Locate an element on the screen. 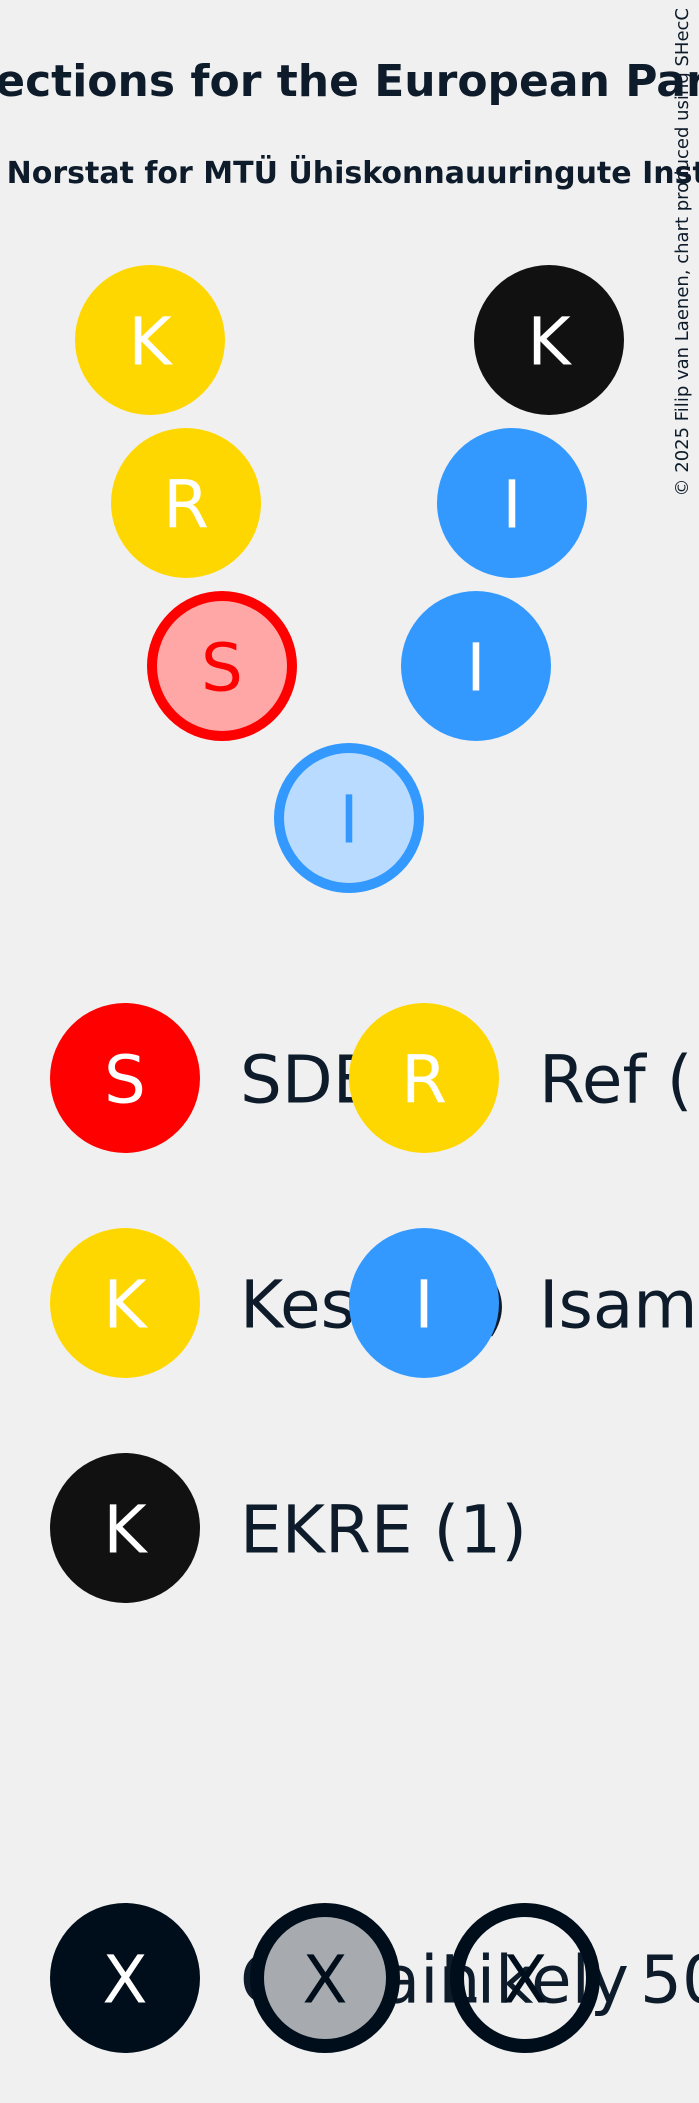  legend-item-2: Ref (1) R is located at coordinates (524, 1078).